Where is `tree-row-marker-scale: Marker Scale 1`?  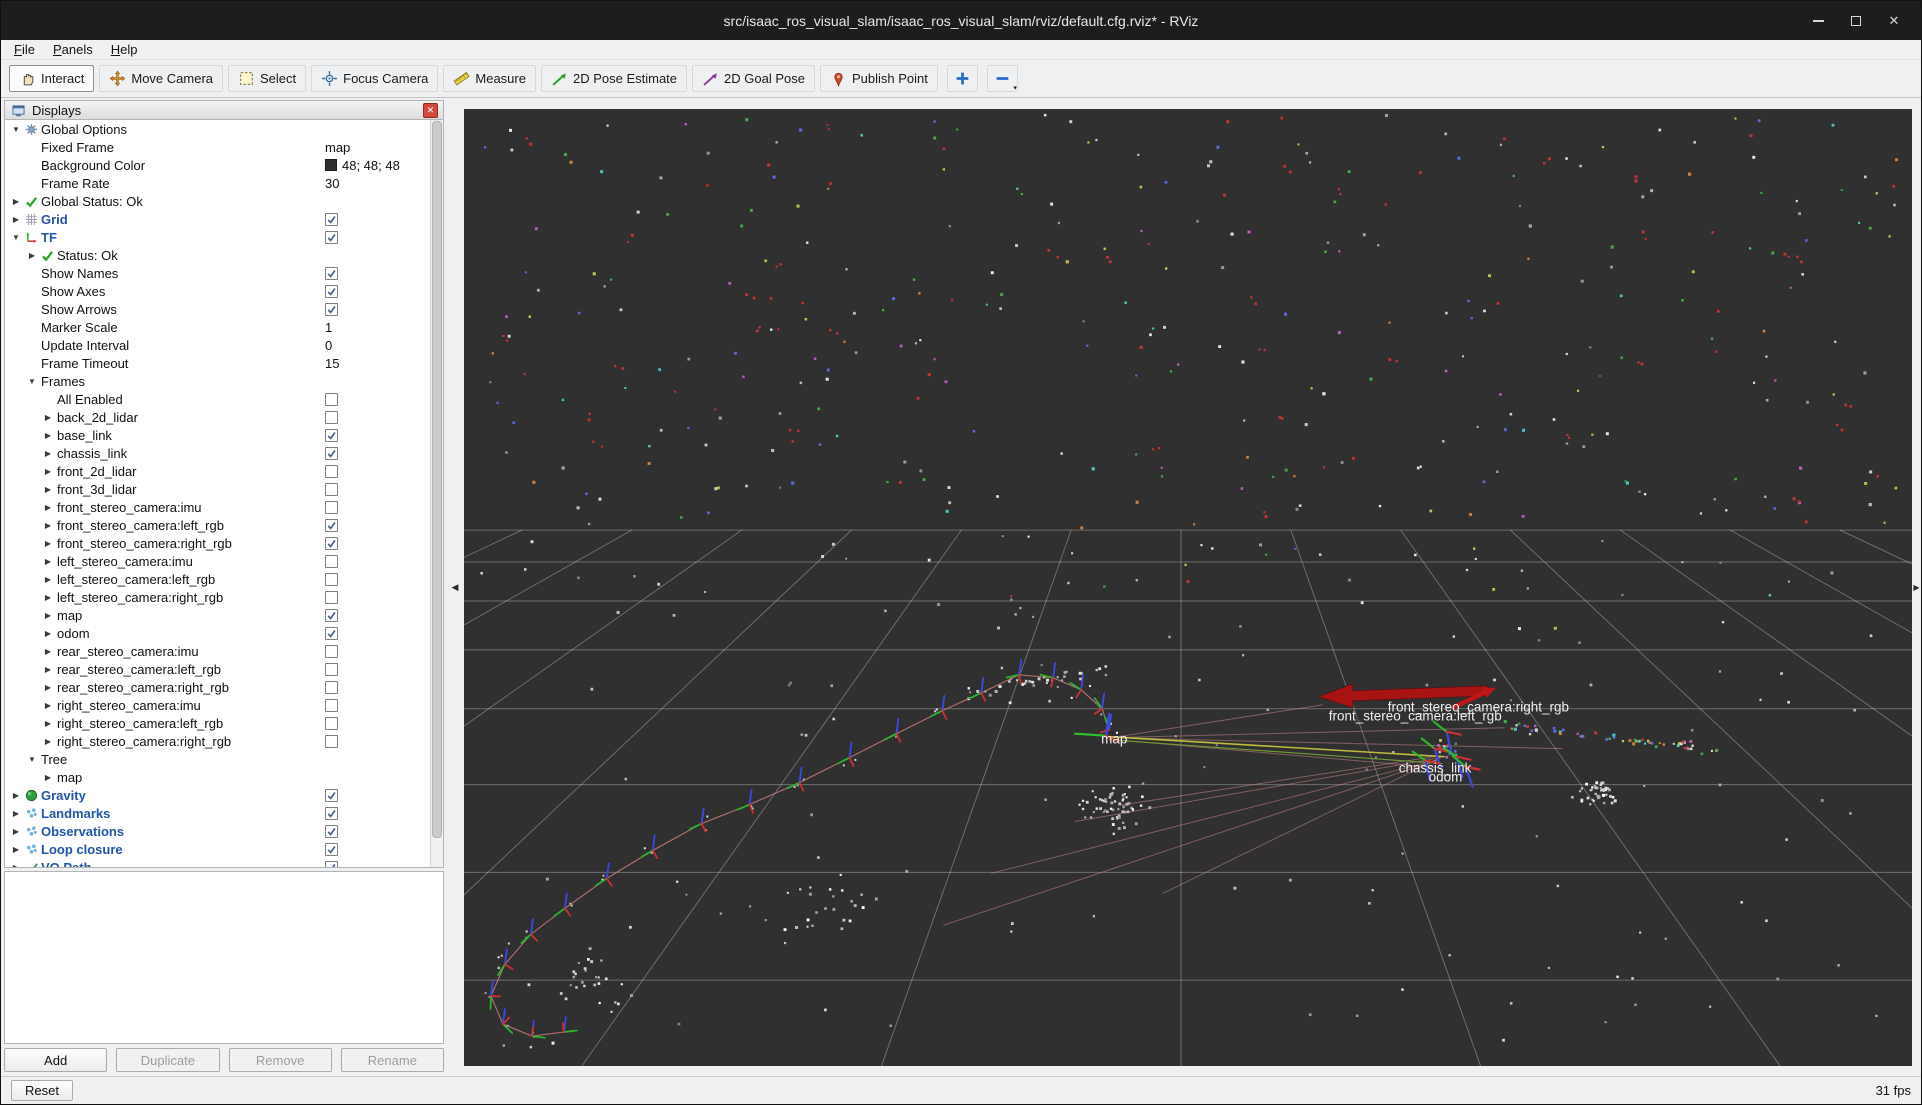 tree-row-marker-scale: Marker Scale 1 is located at coordinates (217, 327).